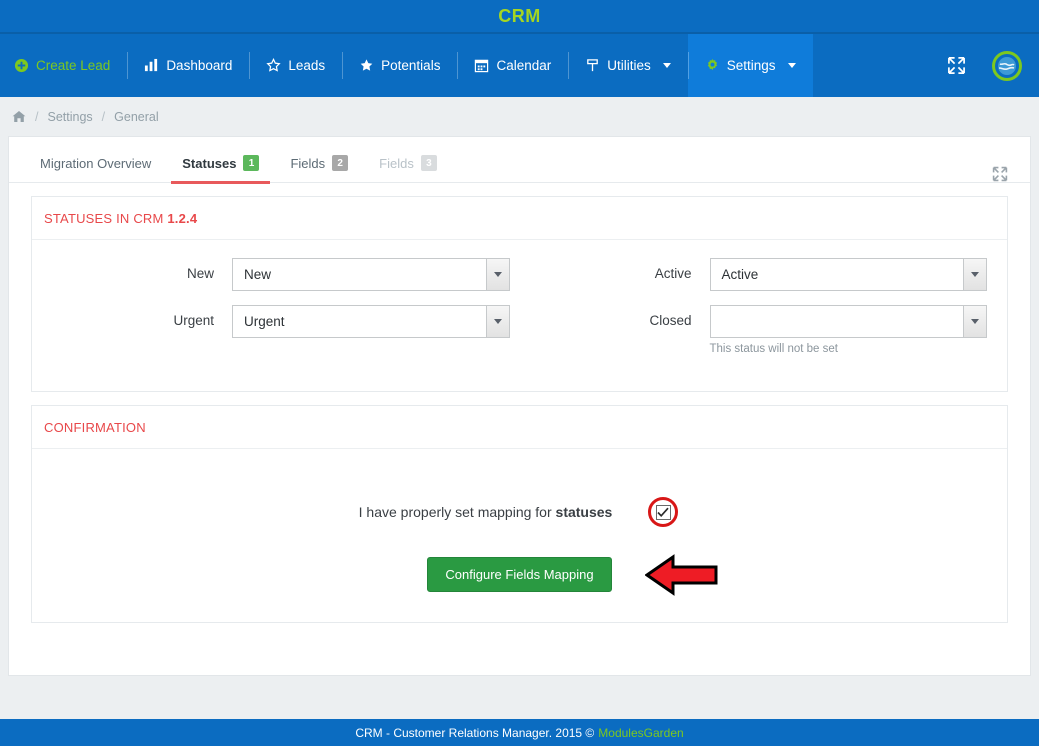 The height and width of the screenshot is (746, 1039). I want to click on breadcrumb: / Settings / General, so click(519, 116).